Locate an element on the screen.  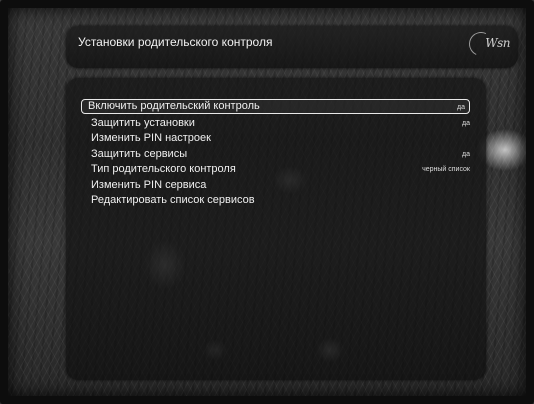
menu-item-label: Защитить сервисы is located at coordinates (139, 153).